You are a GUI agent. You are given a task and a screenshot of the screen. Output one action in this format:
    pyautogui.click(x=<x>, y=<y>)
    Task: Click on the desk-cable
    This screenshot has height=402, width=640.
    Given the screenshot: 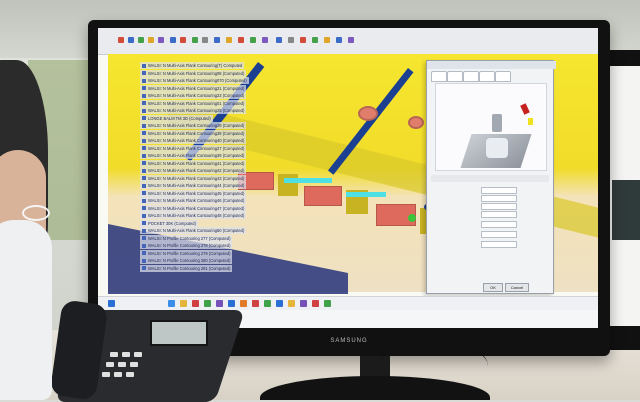 What is the action you would take?
    pyautogui.click(x=433, y=366)
    